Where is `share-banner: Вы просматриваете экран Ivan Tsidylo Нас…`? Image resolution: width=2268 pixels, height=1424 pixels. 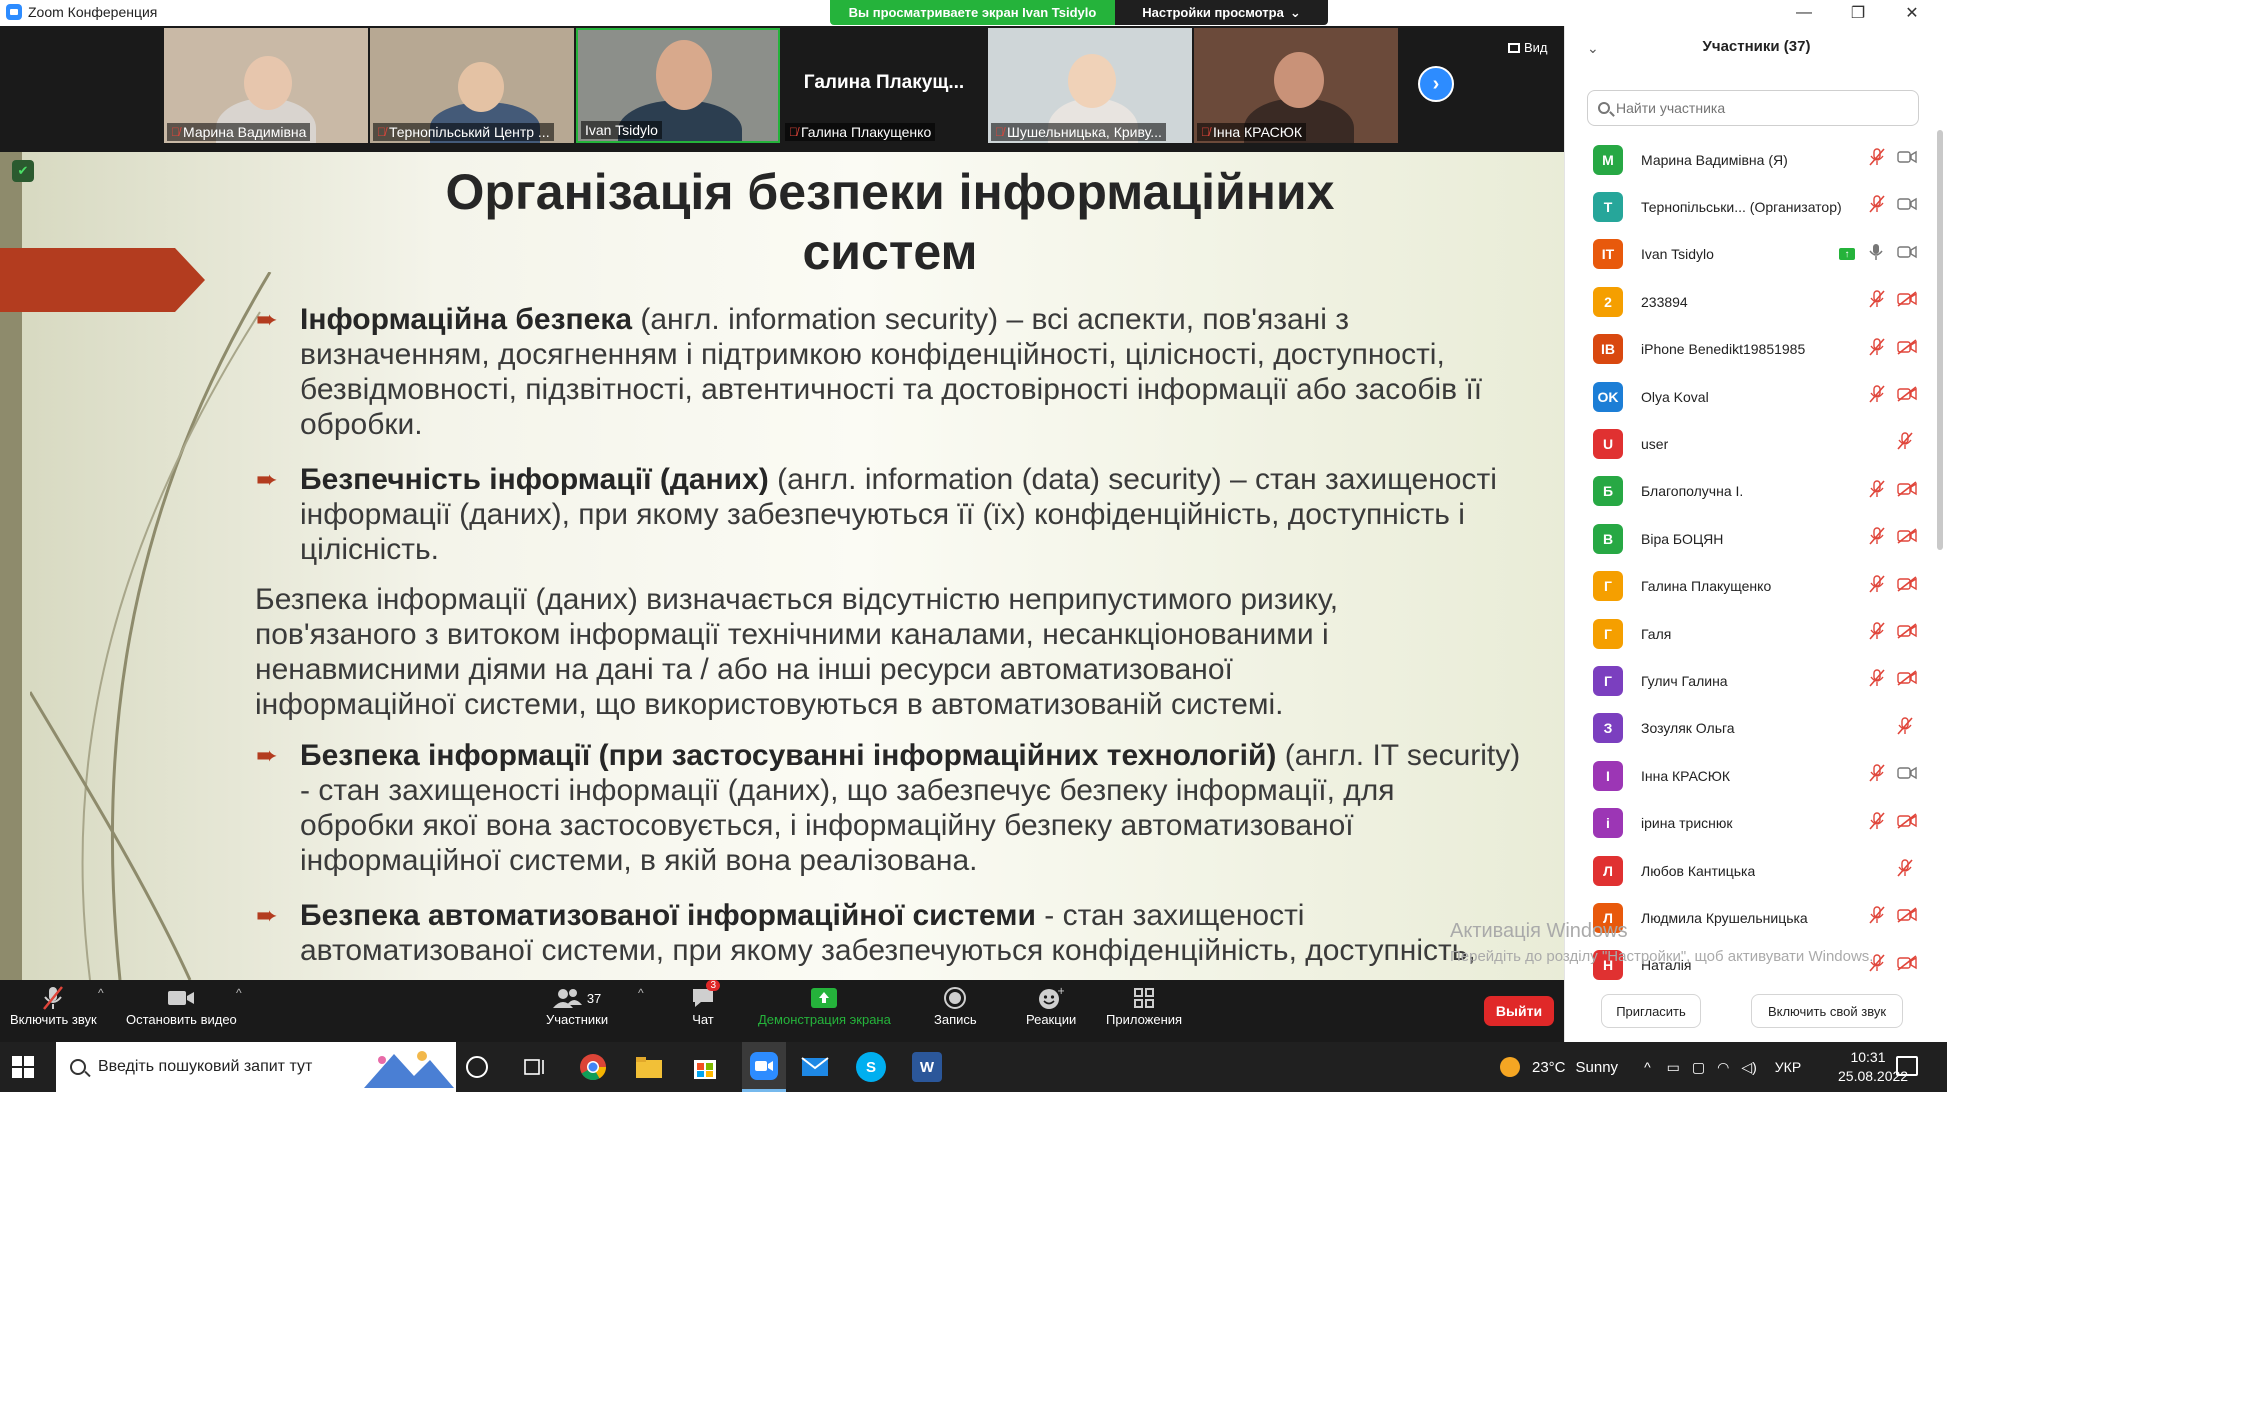 share-banner: Вы просматриваете экран Ivan Tsidylo Нас… is located at coordinates (1079, 12).